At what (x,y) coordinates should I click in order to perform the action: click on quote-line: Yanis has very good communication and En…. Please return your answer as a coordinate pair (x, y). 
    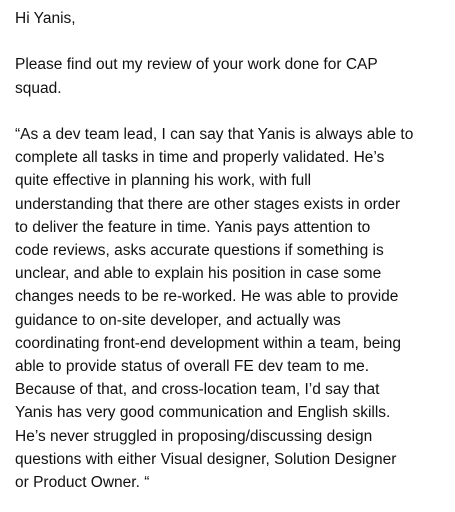
    Looking at the image, I should click on (203, 413).